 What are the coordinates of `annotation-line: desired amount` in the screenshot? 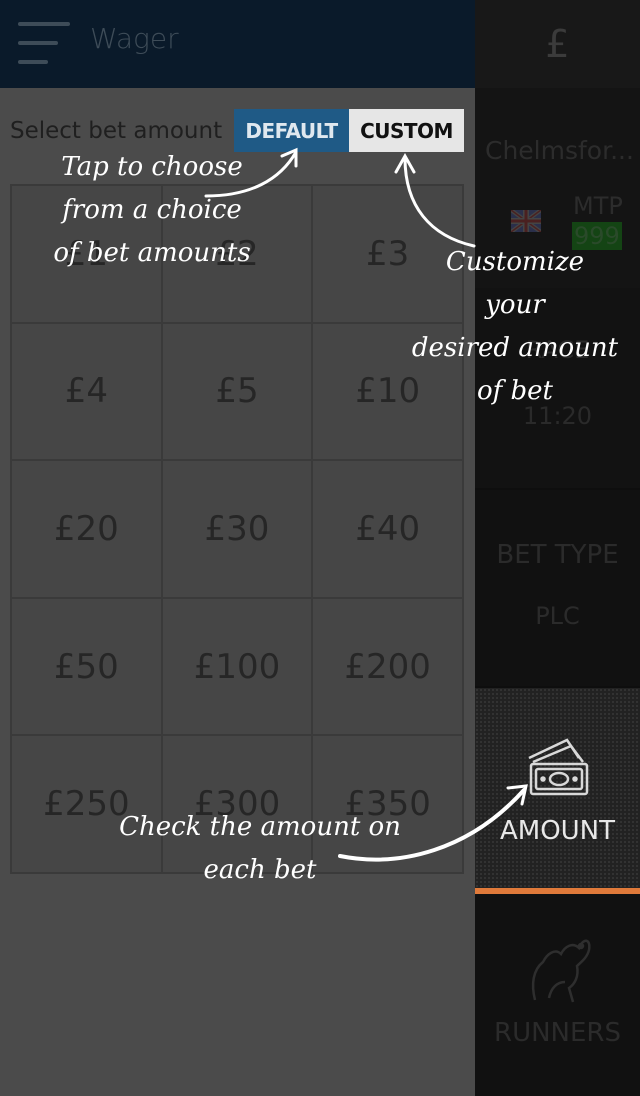 It's located at (515, 348).